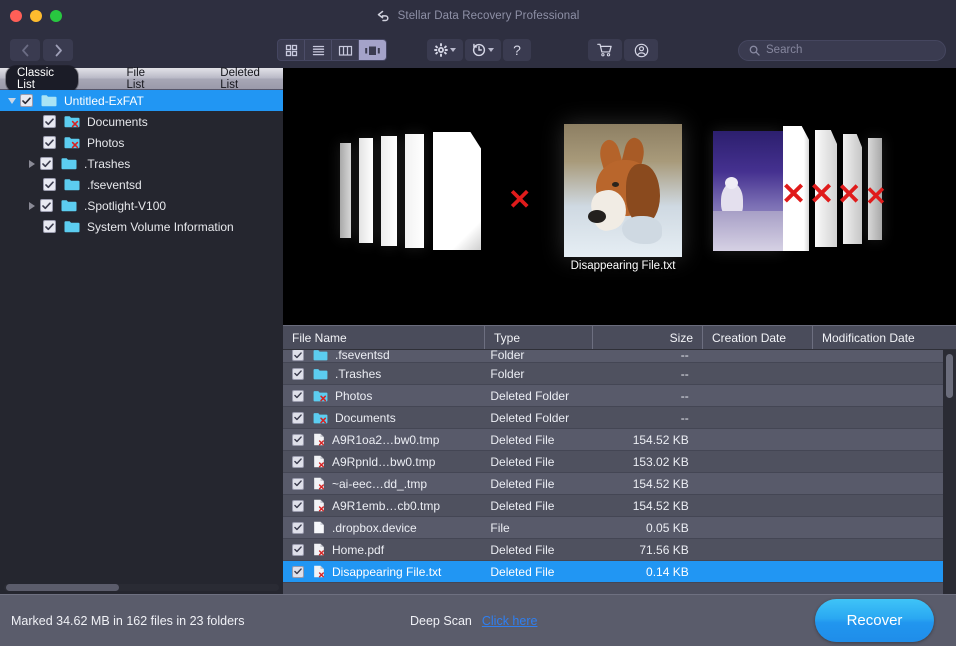  What do you see at coordinates (754, 50) in the screenshot?
I see `search-icon` at bounding box center [754, 50].